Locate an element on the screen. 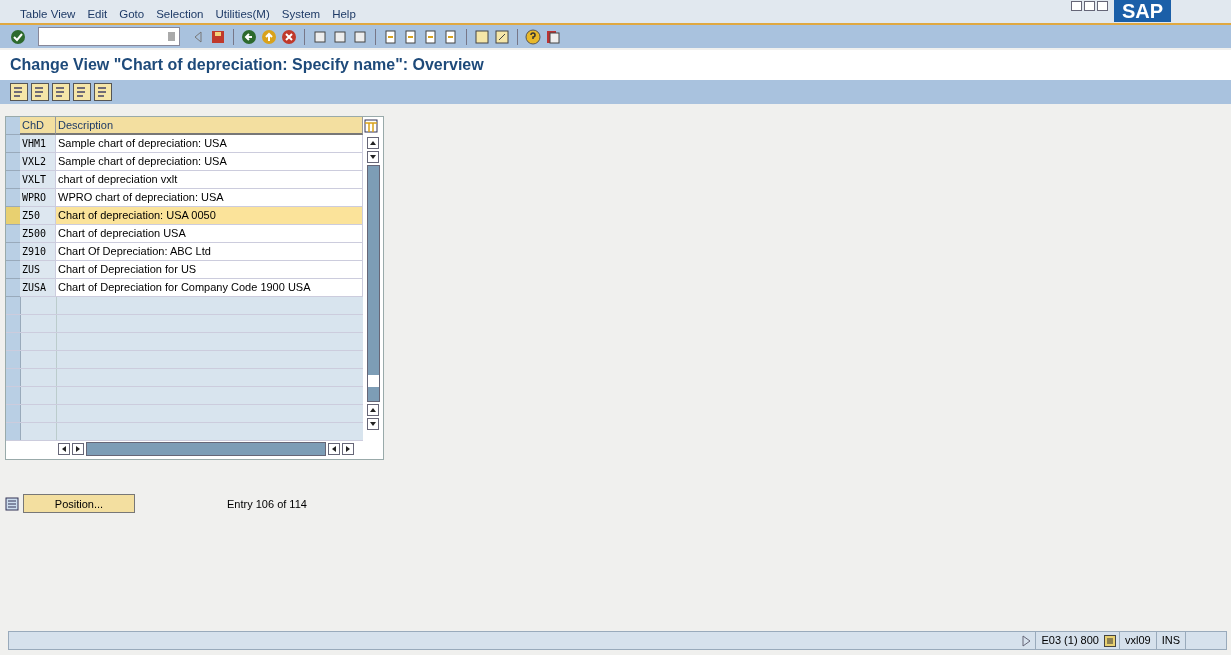 This screenshot has height=655, width=1231. menu-item: System is located at coordinates (301, 14).